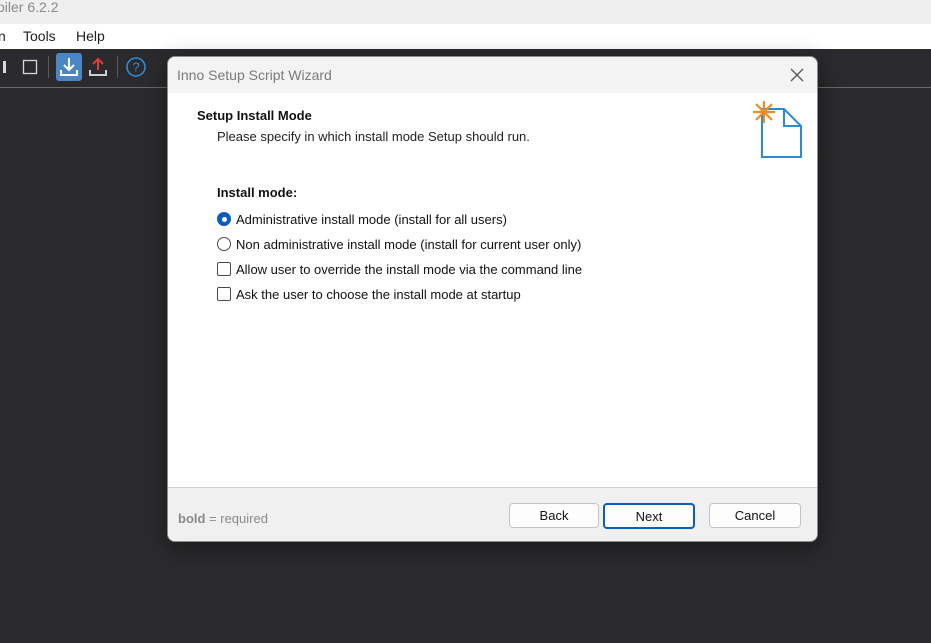  What do you see at coordinates (224, 244) in the screenshot?
I see `radio-unchecked` at bounding box center [224, 244].